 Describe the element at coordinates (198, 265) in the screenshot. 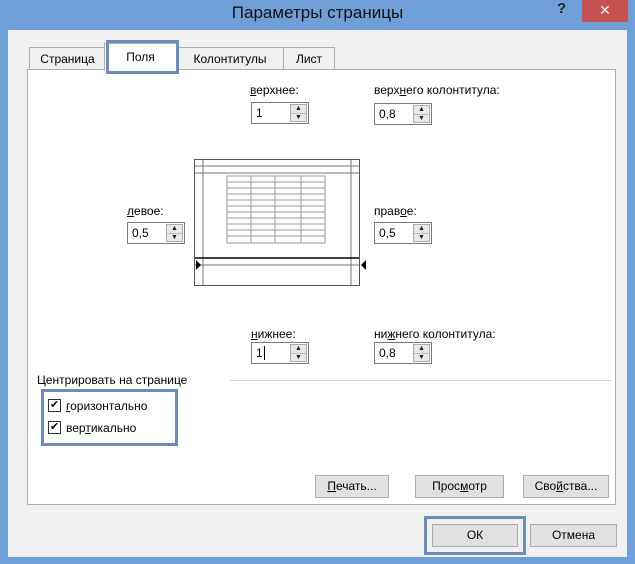

I see `preview-left-pointer-icon` at that location.